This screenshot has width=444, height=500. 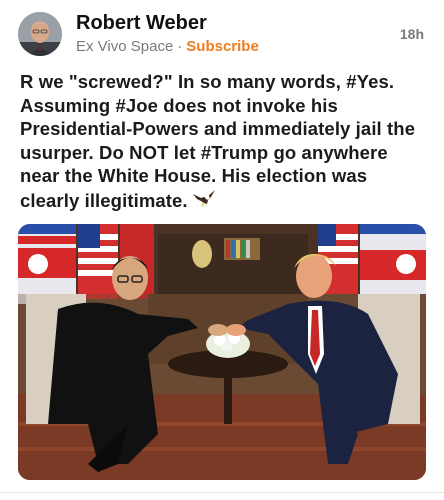 What do you see at coordinates (141, 23) in the screenshot?
I see `author-name: Robert Weber` at bounding box center [141, 23].